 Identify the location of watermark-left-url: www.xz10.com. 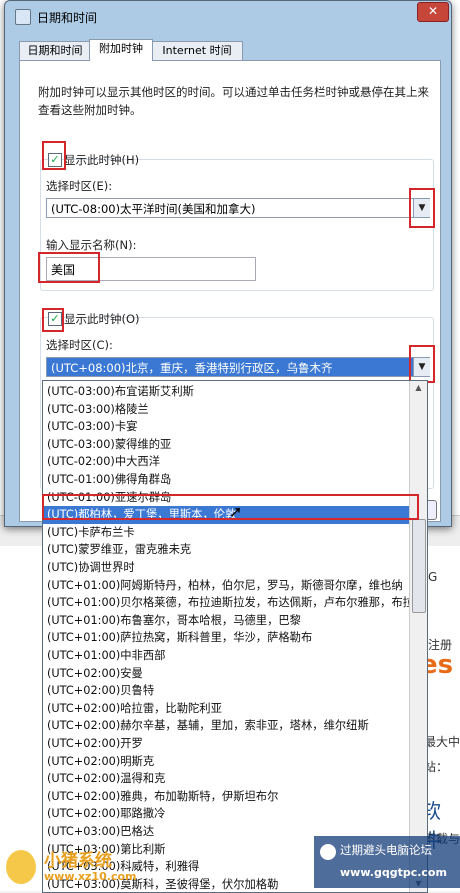
(90, 876).